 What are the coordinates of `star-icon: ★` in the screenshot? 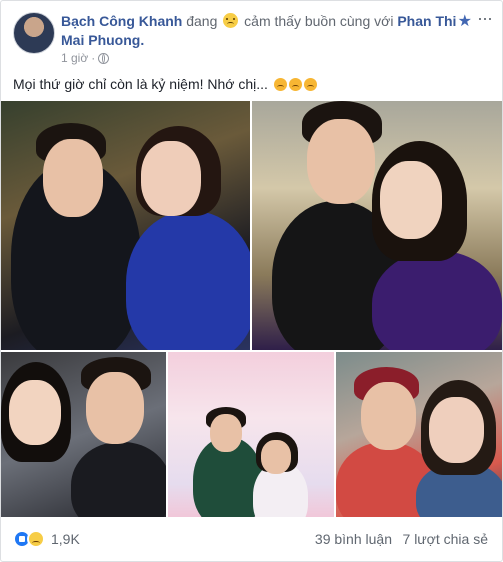 It's located at (465, 21).